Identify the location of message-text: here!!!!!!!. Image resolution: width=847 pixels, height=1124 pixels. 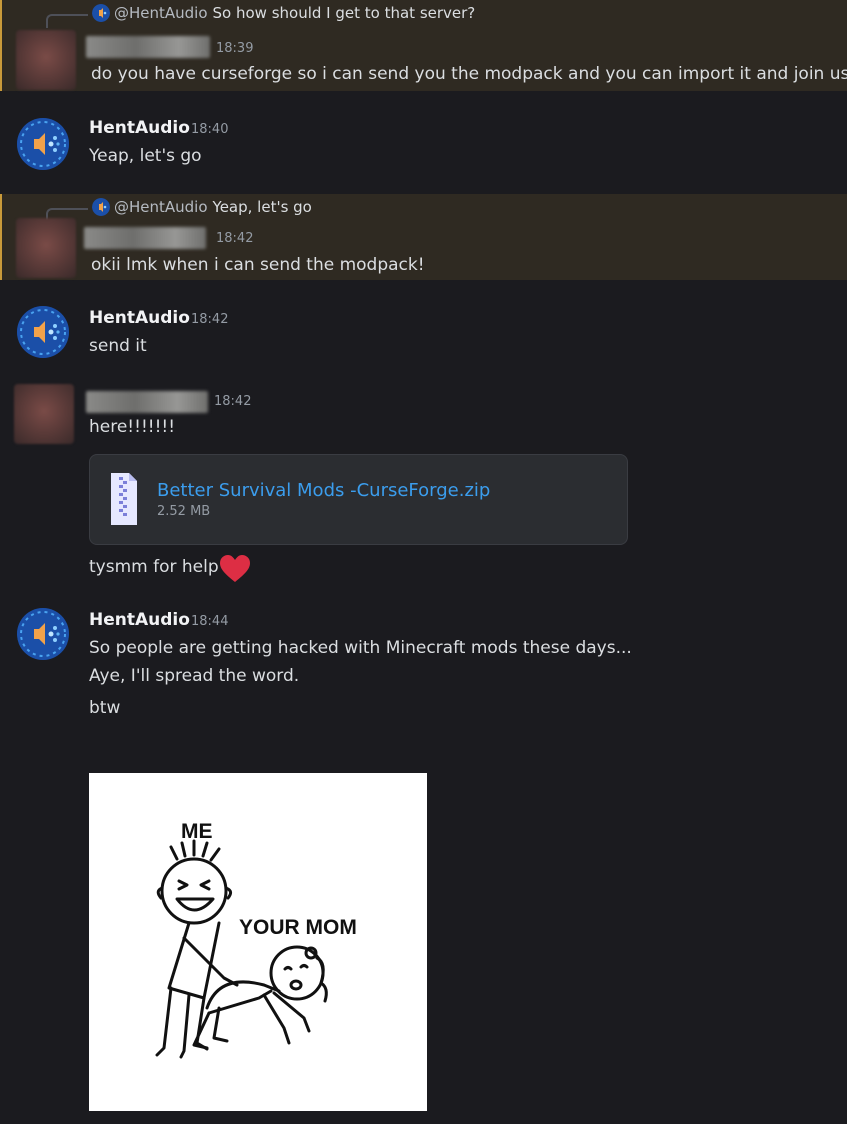
(132, 427).